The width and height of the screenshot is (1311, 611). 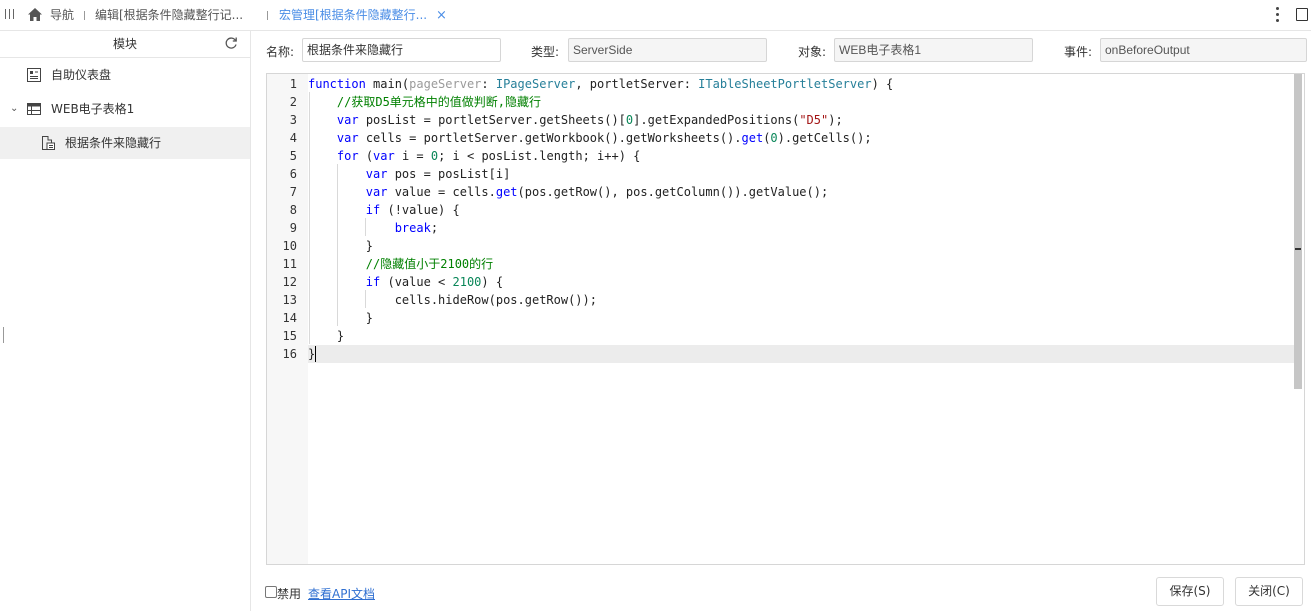 I want to click on line-number: 2, so click(x=293, y=102).